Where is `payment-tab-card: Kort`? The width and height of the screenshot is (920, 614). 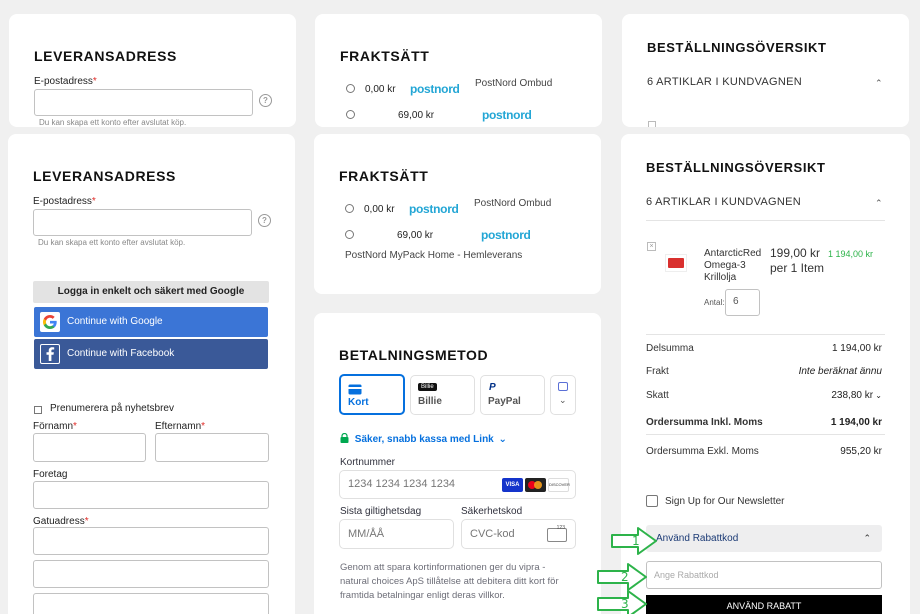 payment-tab-card: Kort is located at coordinates (372, 394).